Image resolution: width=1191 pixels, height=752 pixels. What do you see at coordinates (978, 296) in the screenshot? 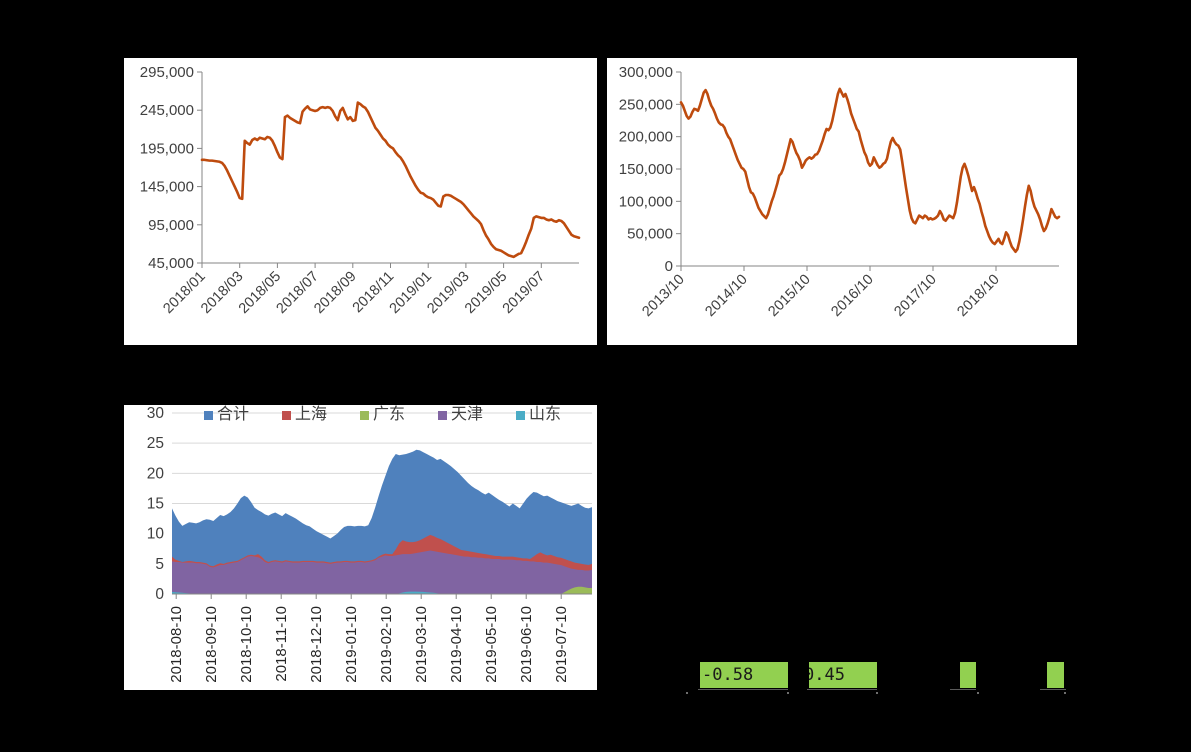
I see `x-axis-tick-label: 2018/10` at bounding box center [978, 296].